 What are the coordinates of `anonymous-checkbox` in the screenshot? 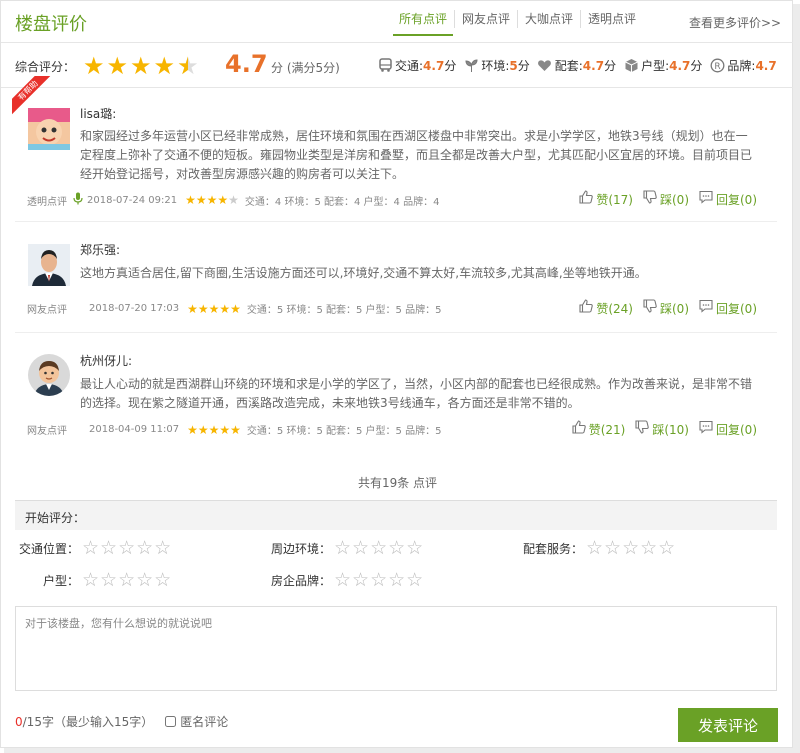 It's located at (171, 721).